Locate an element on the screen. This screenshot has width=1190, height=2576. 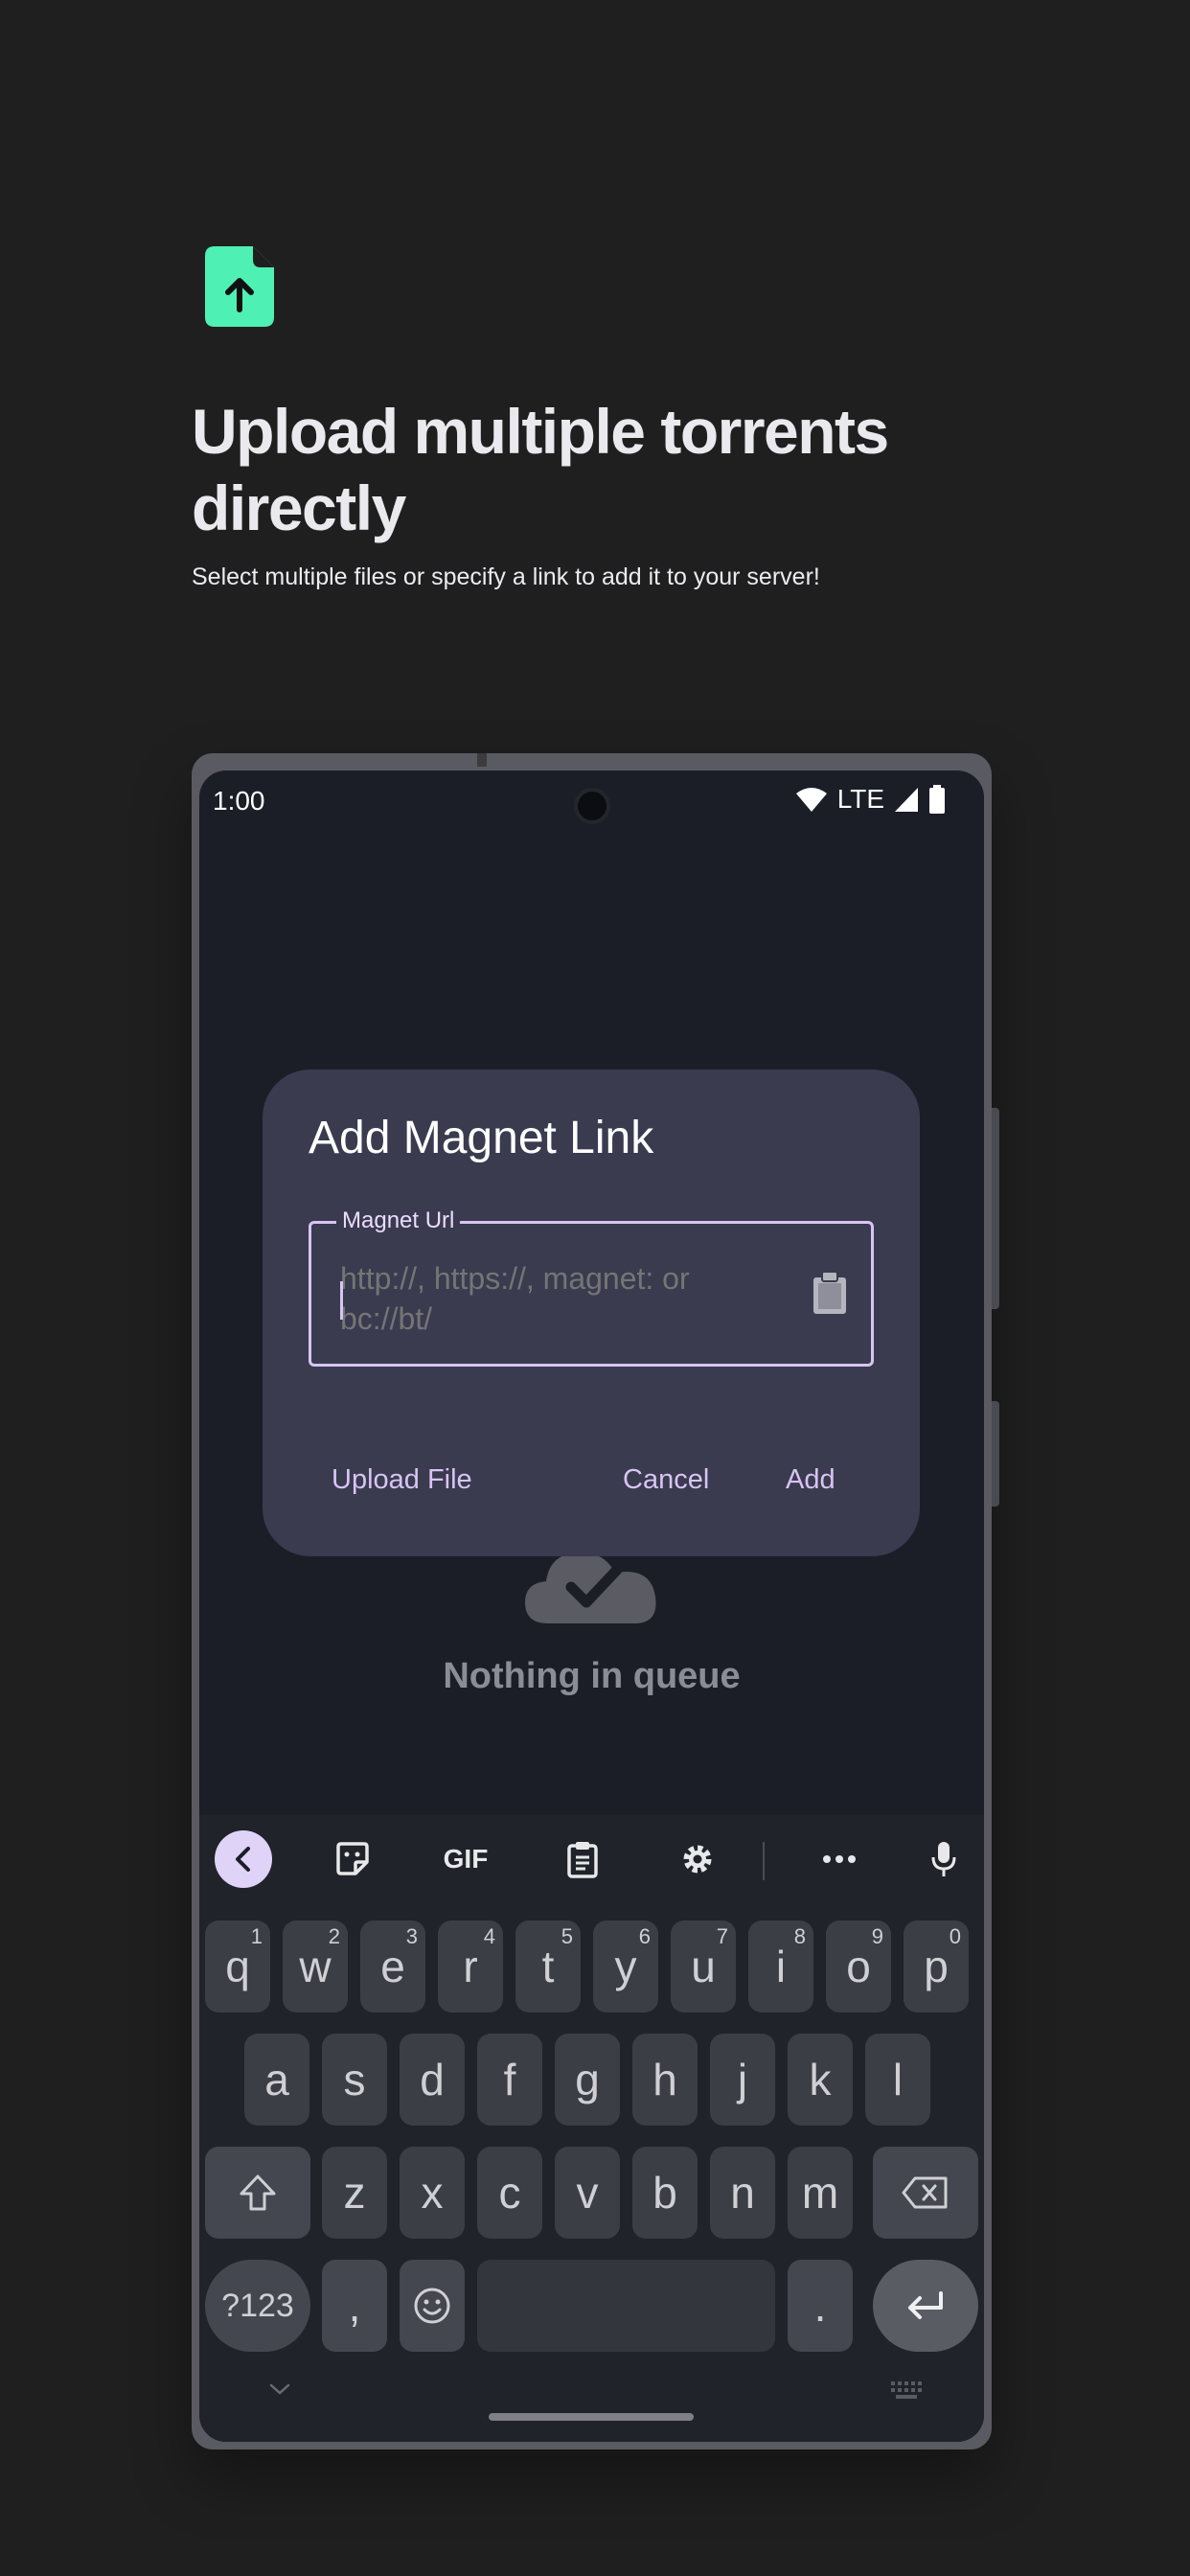
phone-notch is located at coordinates (482, 760).